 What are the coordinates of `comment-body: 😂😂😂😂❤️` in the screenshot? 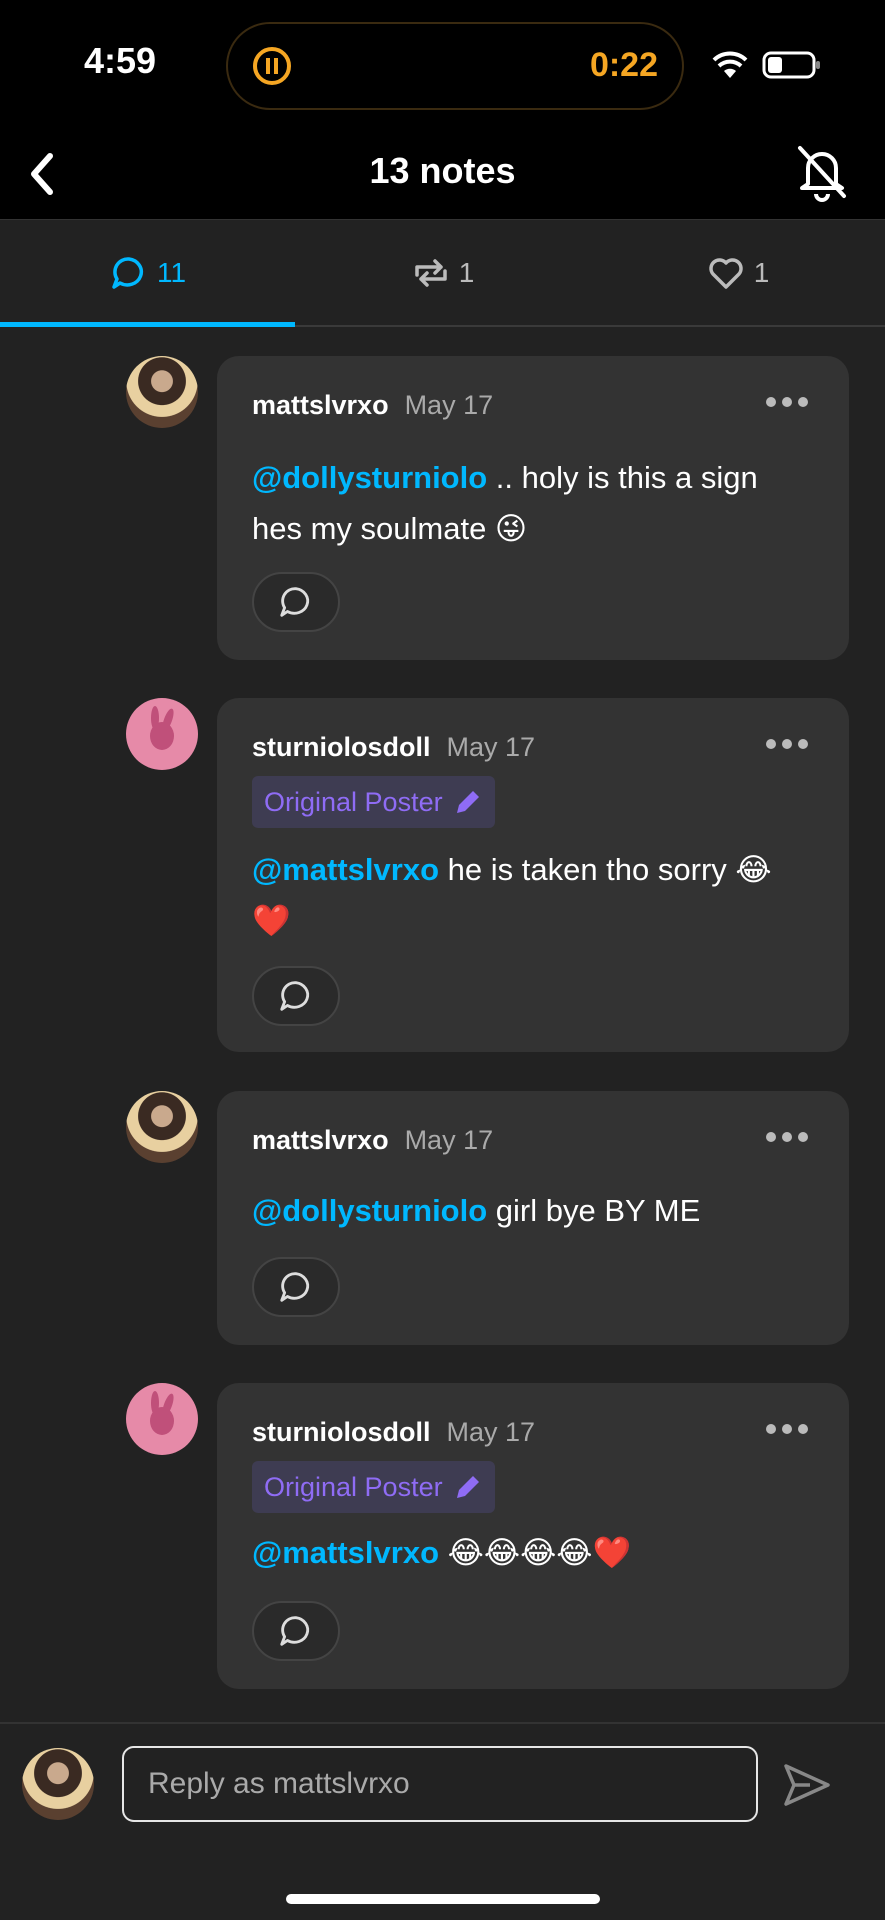 It's located at (539, 1552).